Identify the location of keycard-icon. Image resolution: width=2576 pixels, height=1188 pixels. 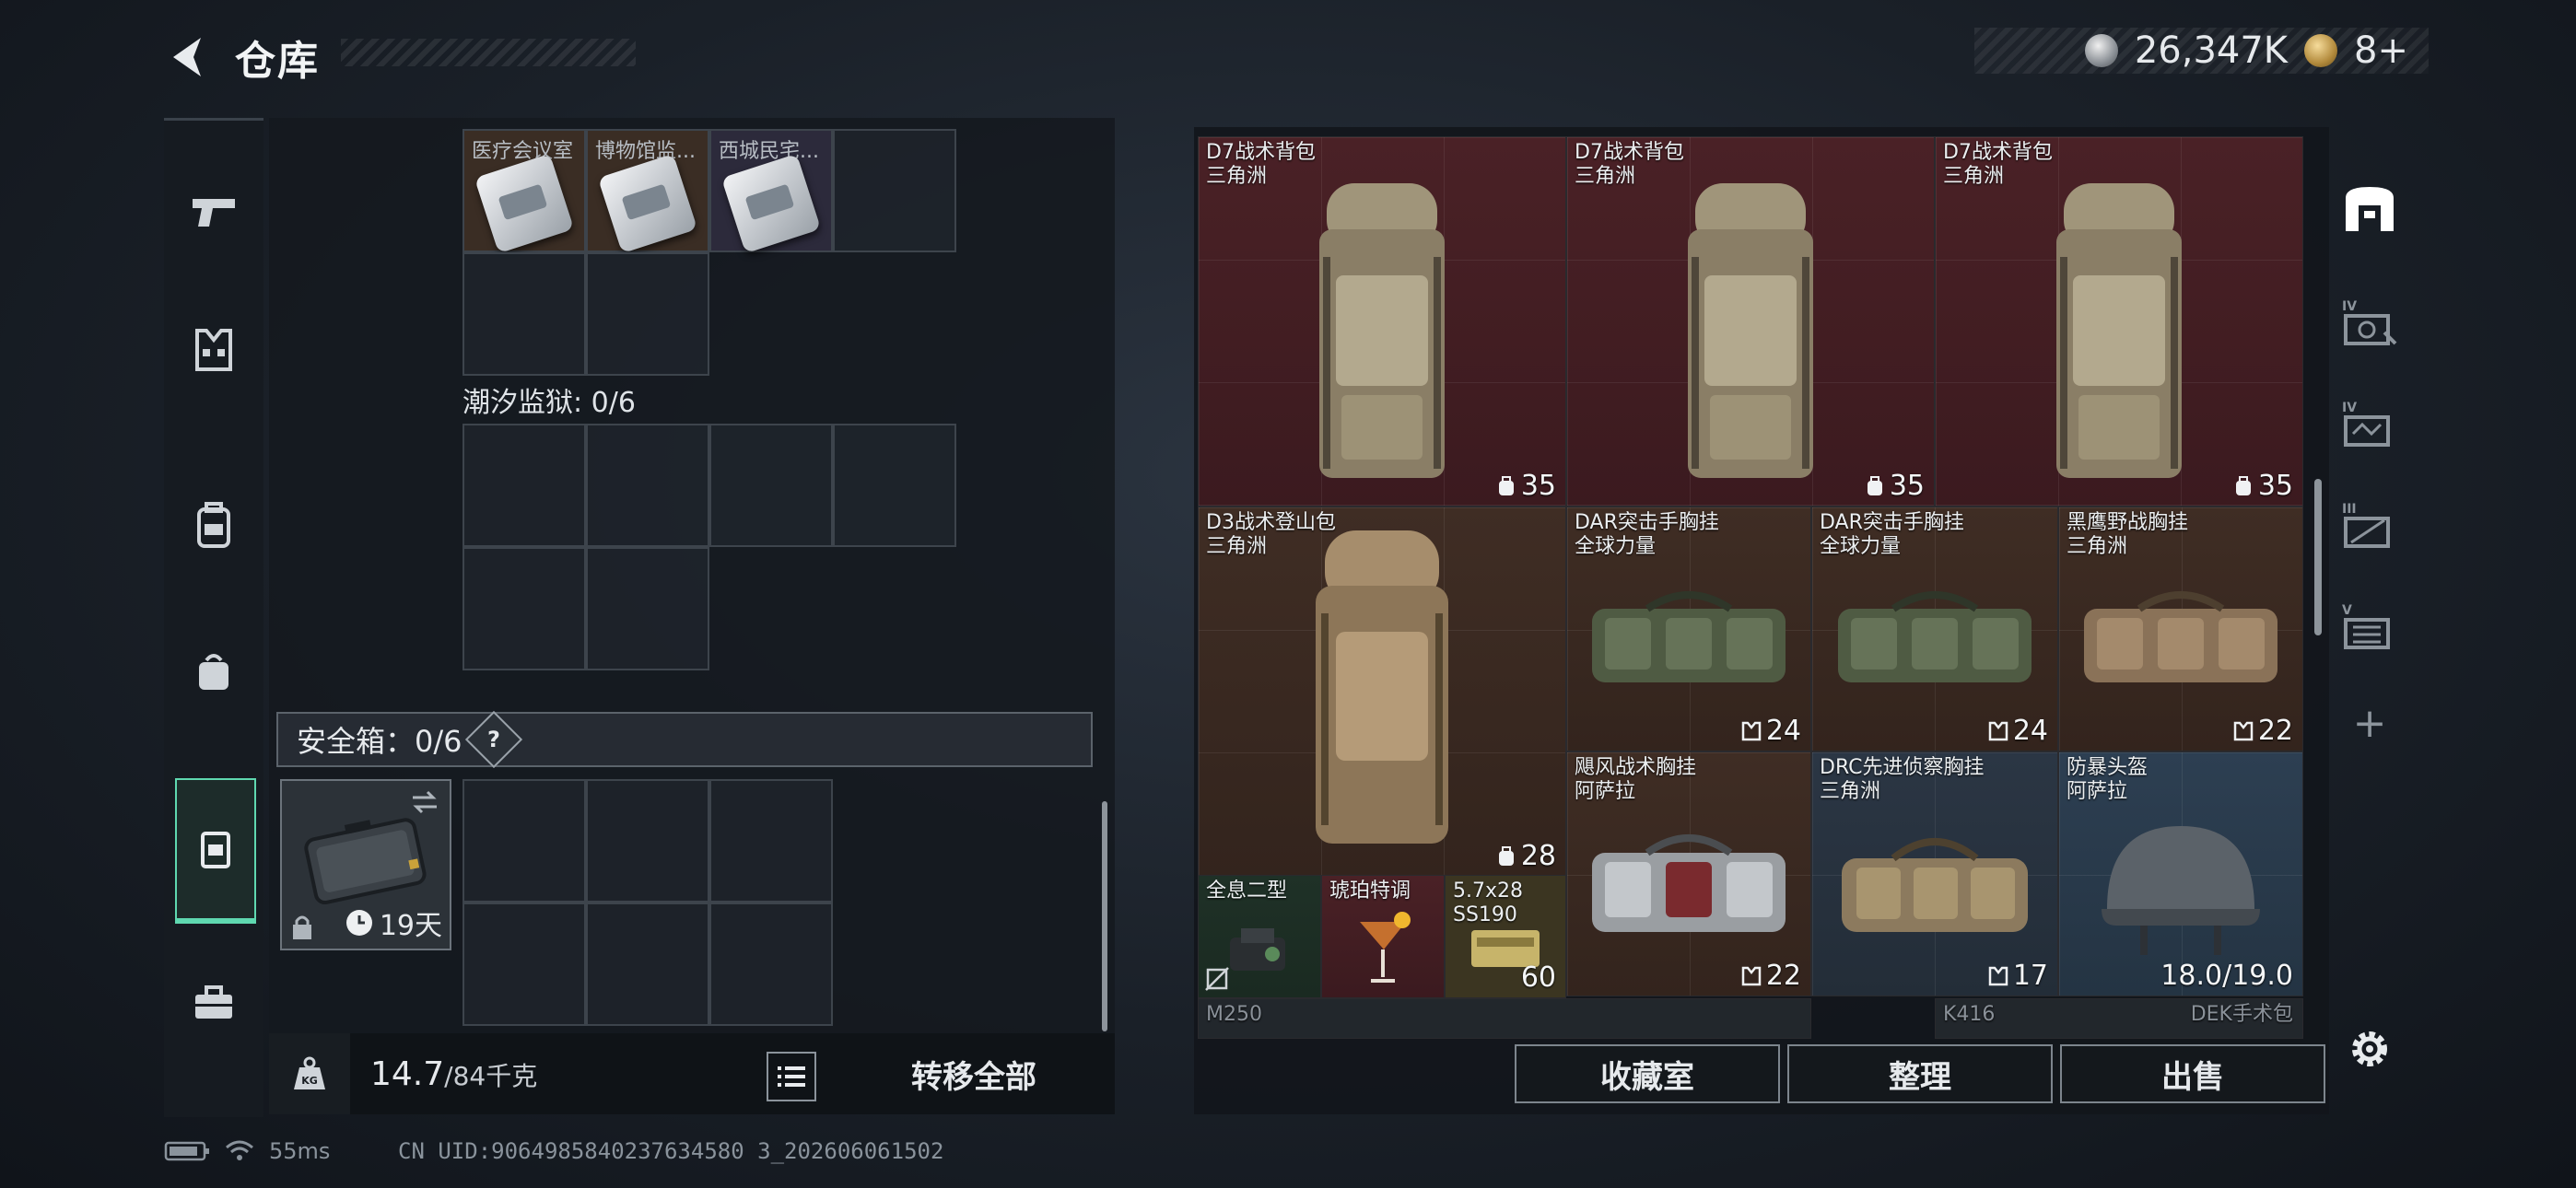
(524, 203).